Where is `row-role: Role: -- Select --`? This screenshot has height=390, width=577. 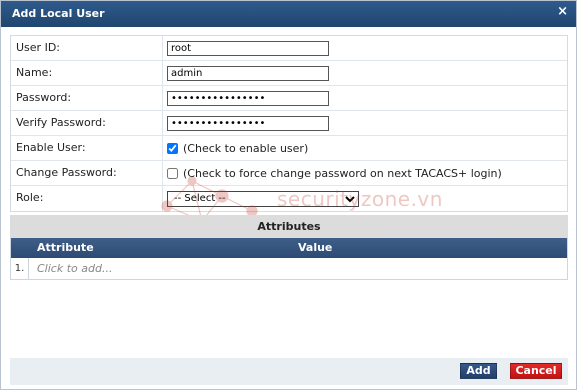 row-role: Role: -- Select -- is located at coordinates (289, 198).